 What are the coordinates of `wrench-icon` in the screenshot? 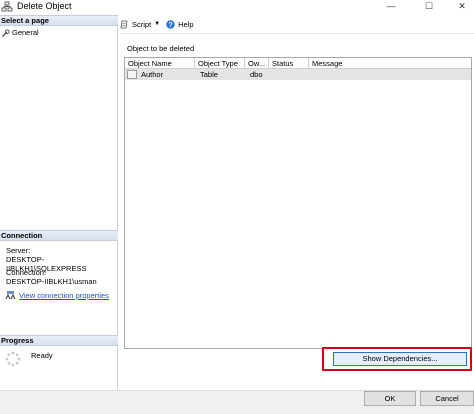 It's located at (6, 32).